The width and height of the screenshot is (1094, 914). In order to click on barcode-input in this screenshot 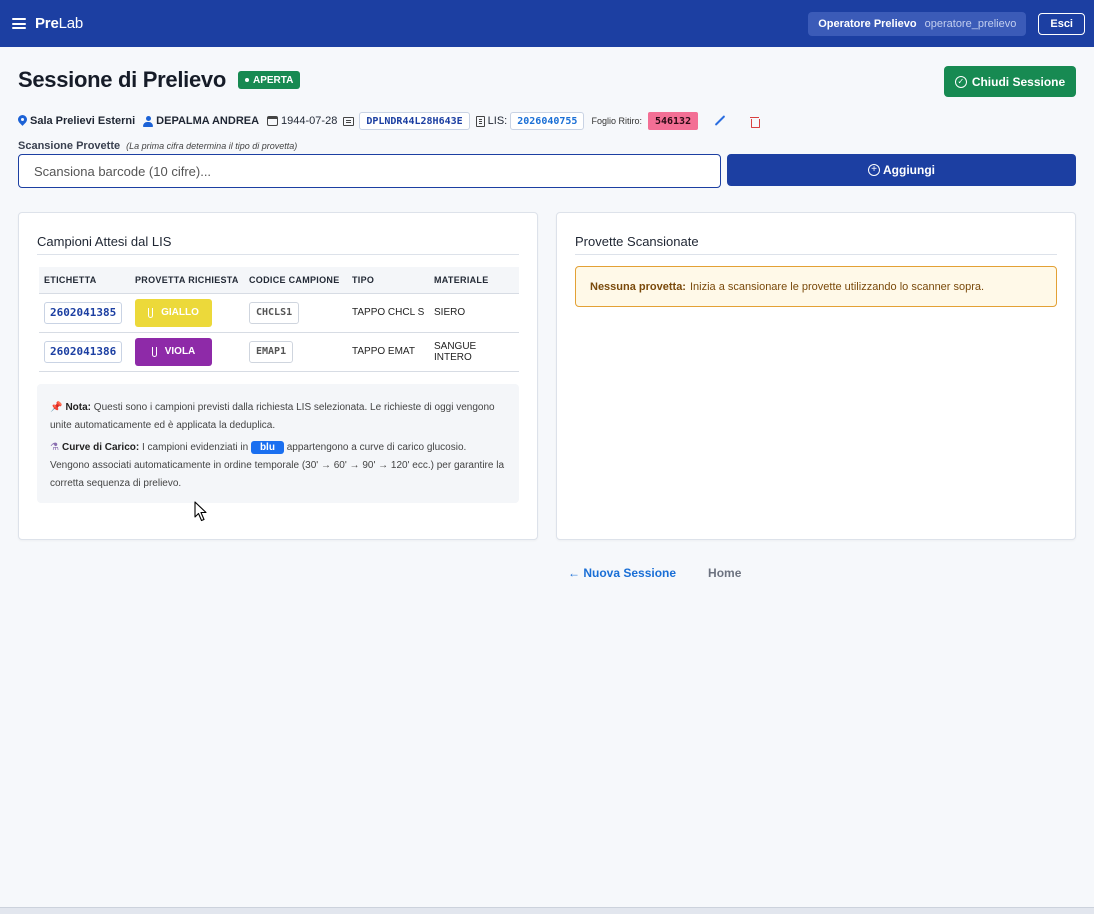, I will do `click(369, 171)`.